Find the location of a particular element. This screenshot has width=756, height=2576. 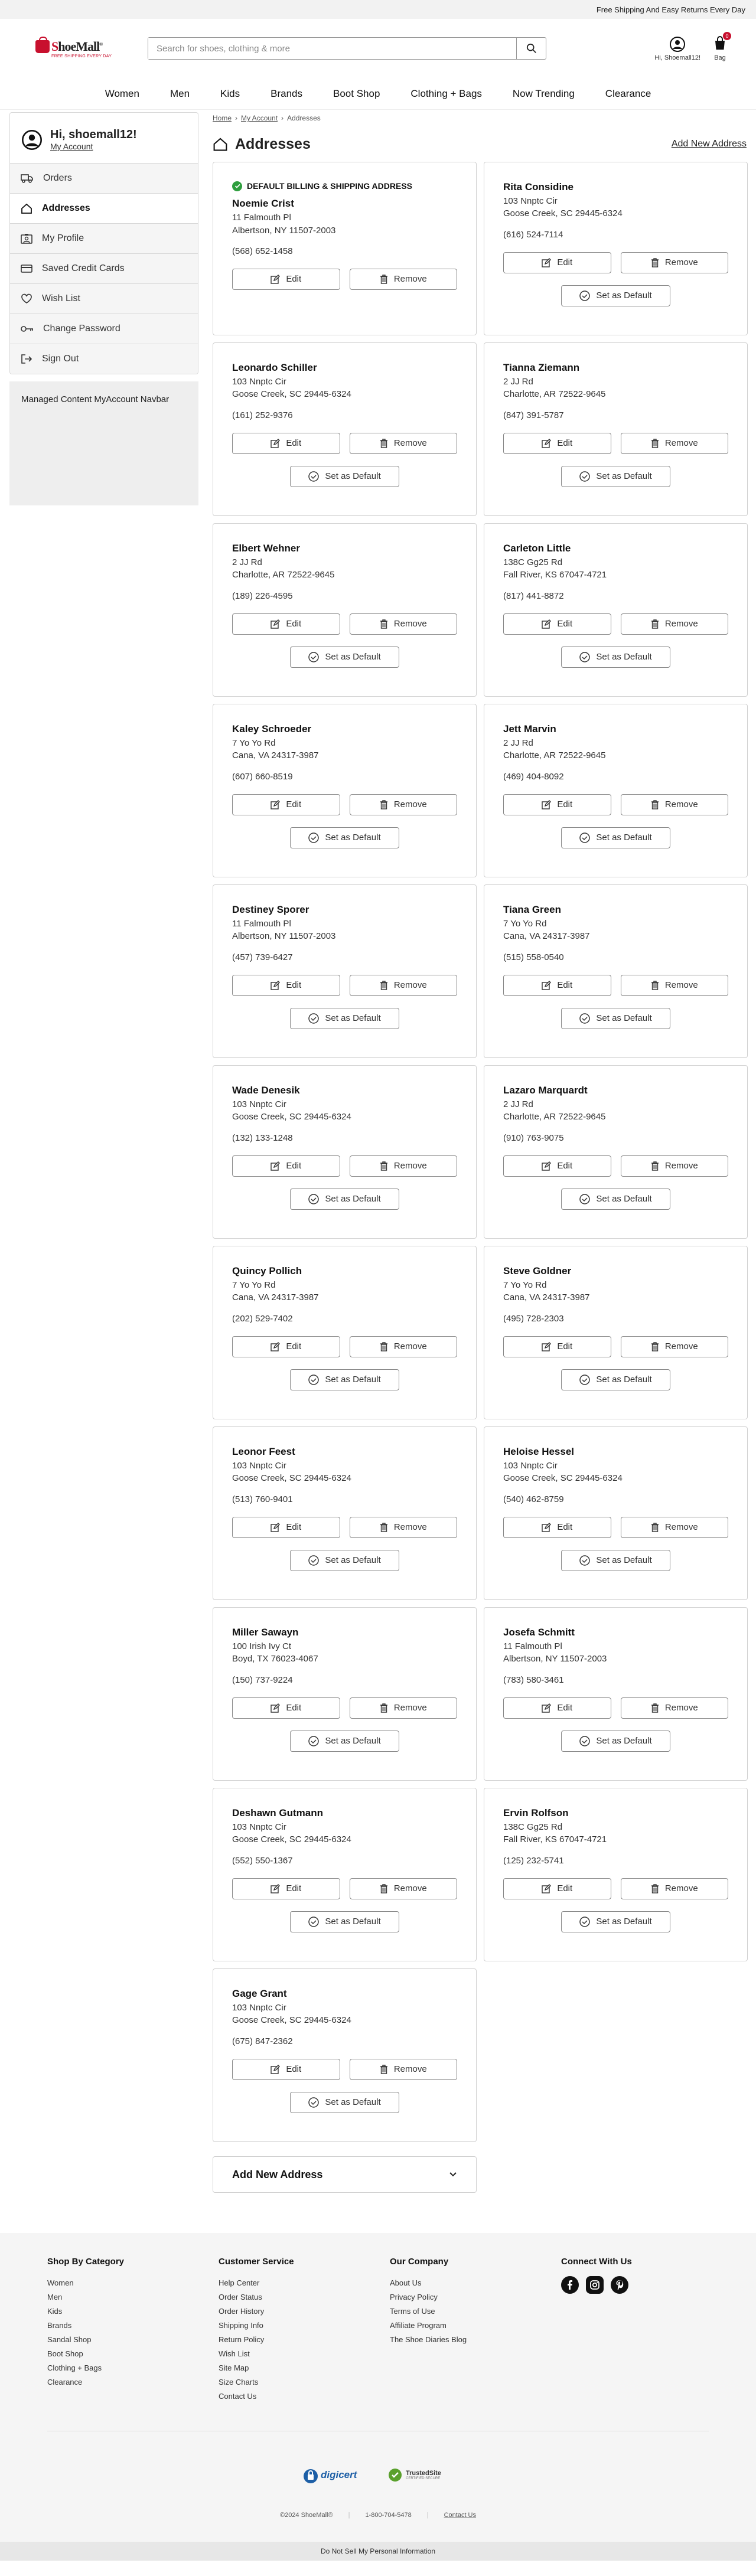

footer-link: Women is located at coordinates (133, 2283).